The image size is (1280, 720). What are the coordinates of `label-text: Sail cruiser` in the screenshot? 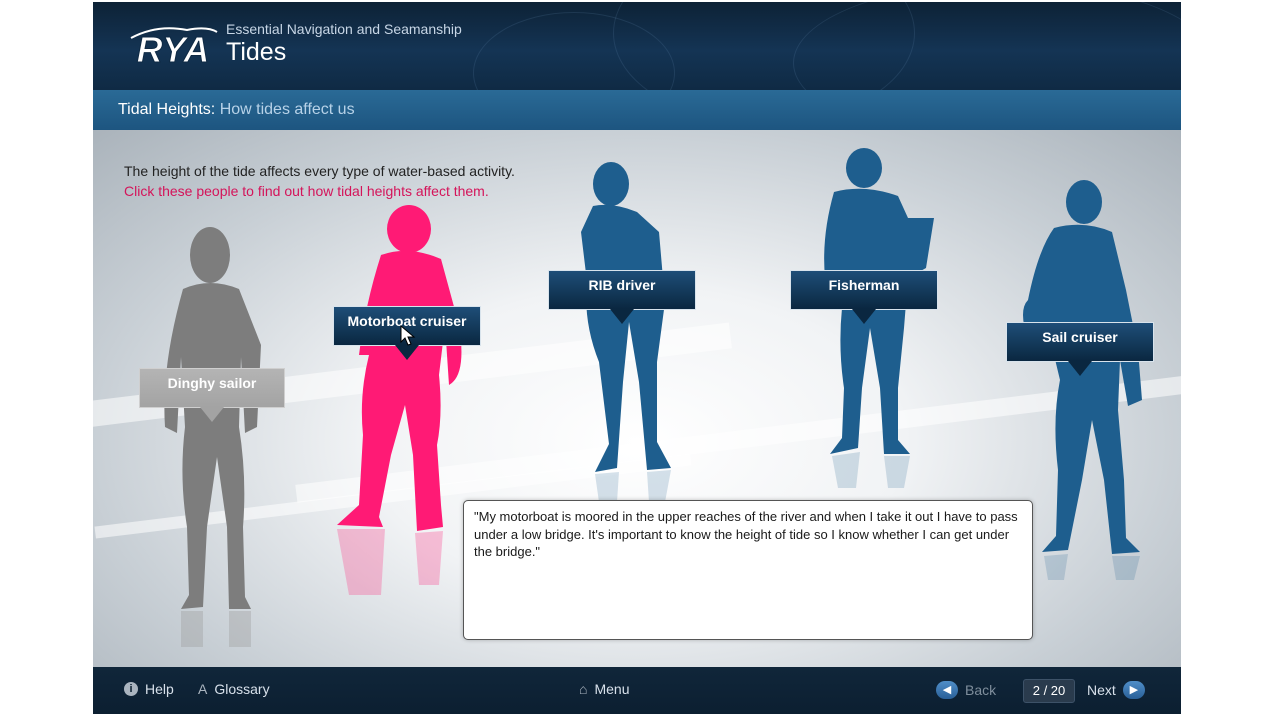 It's located at (1080, 337).